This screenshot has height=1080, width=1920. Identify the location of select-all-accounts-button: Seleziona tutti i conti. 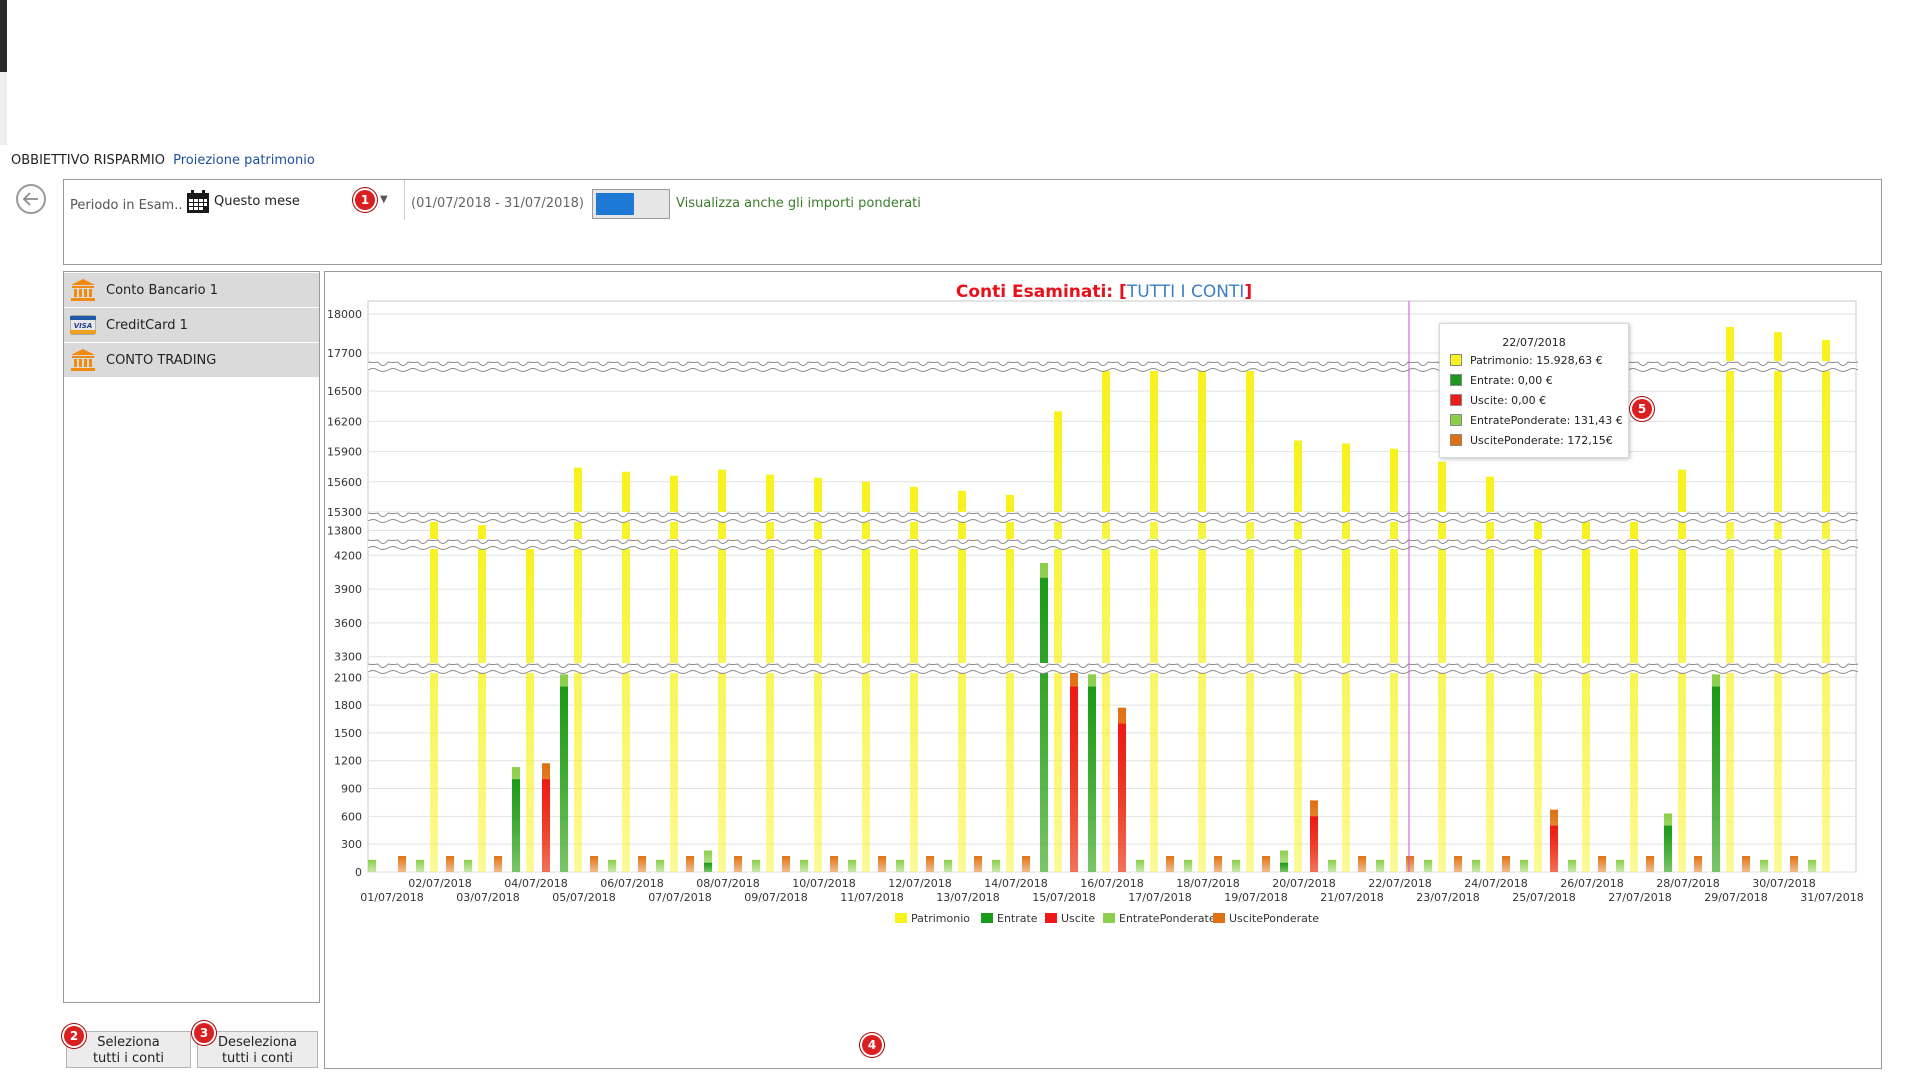
(128, 1049).